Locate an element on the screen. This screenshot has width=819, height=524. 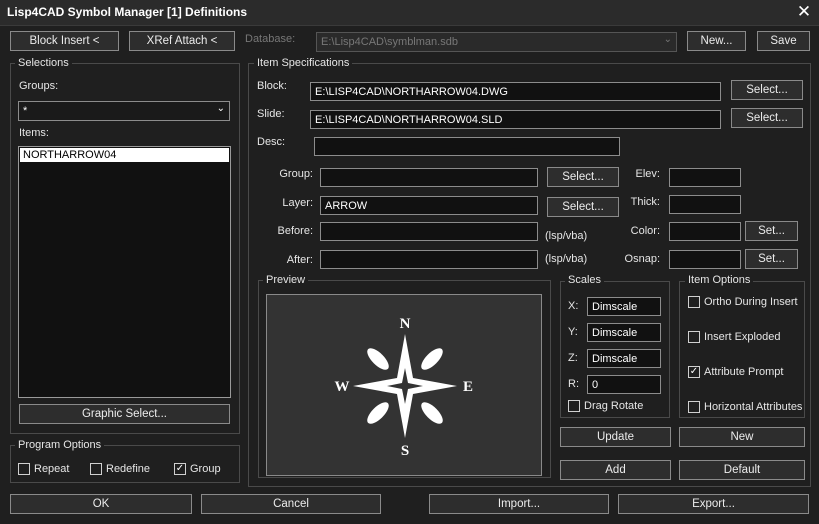
item-specifications-title: Item Specifications is located at coordinates (303, 63).